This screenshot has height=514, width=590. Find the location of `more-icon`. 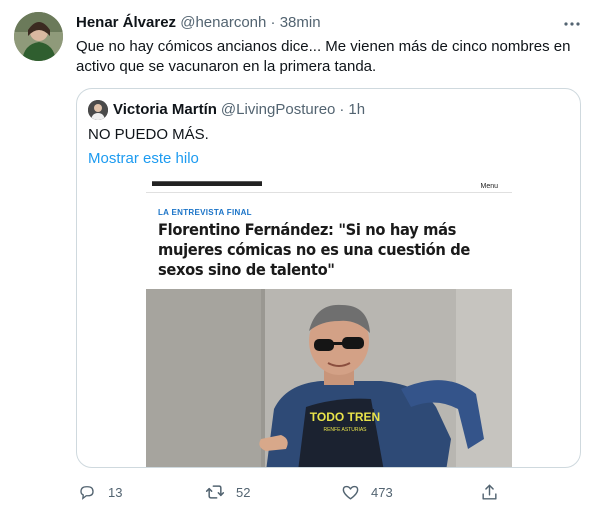

more-icon is located at coordinates (572, 24).